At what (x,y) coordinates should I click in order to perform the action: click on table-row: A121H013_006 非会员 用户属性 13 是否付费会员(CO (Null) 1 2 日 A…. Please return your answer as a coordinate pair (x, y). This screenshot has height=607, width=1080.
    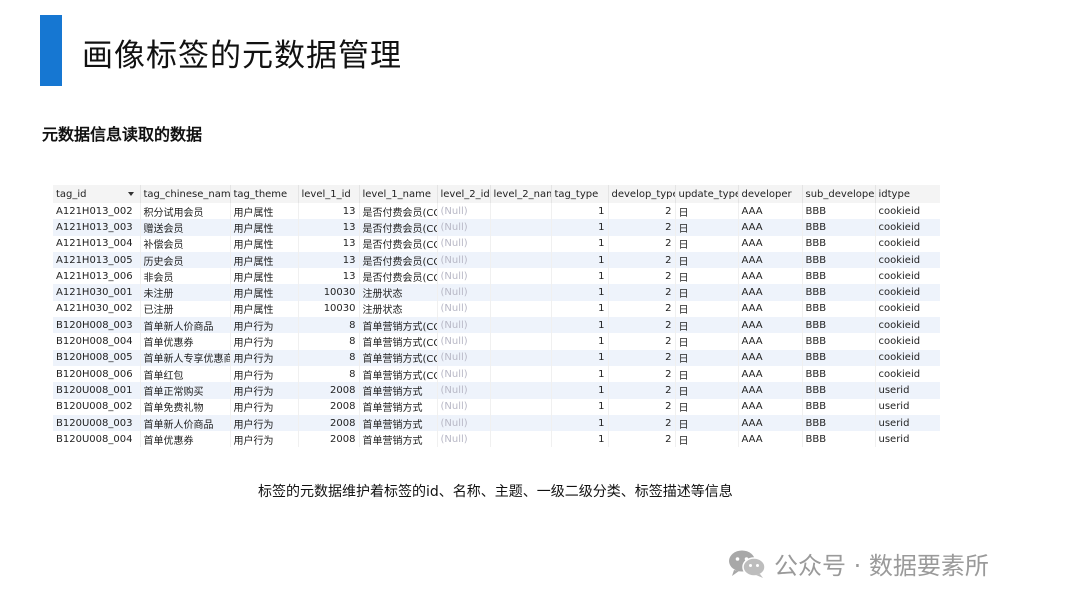
    Looking at the image, I should click on (496, 276).